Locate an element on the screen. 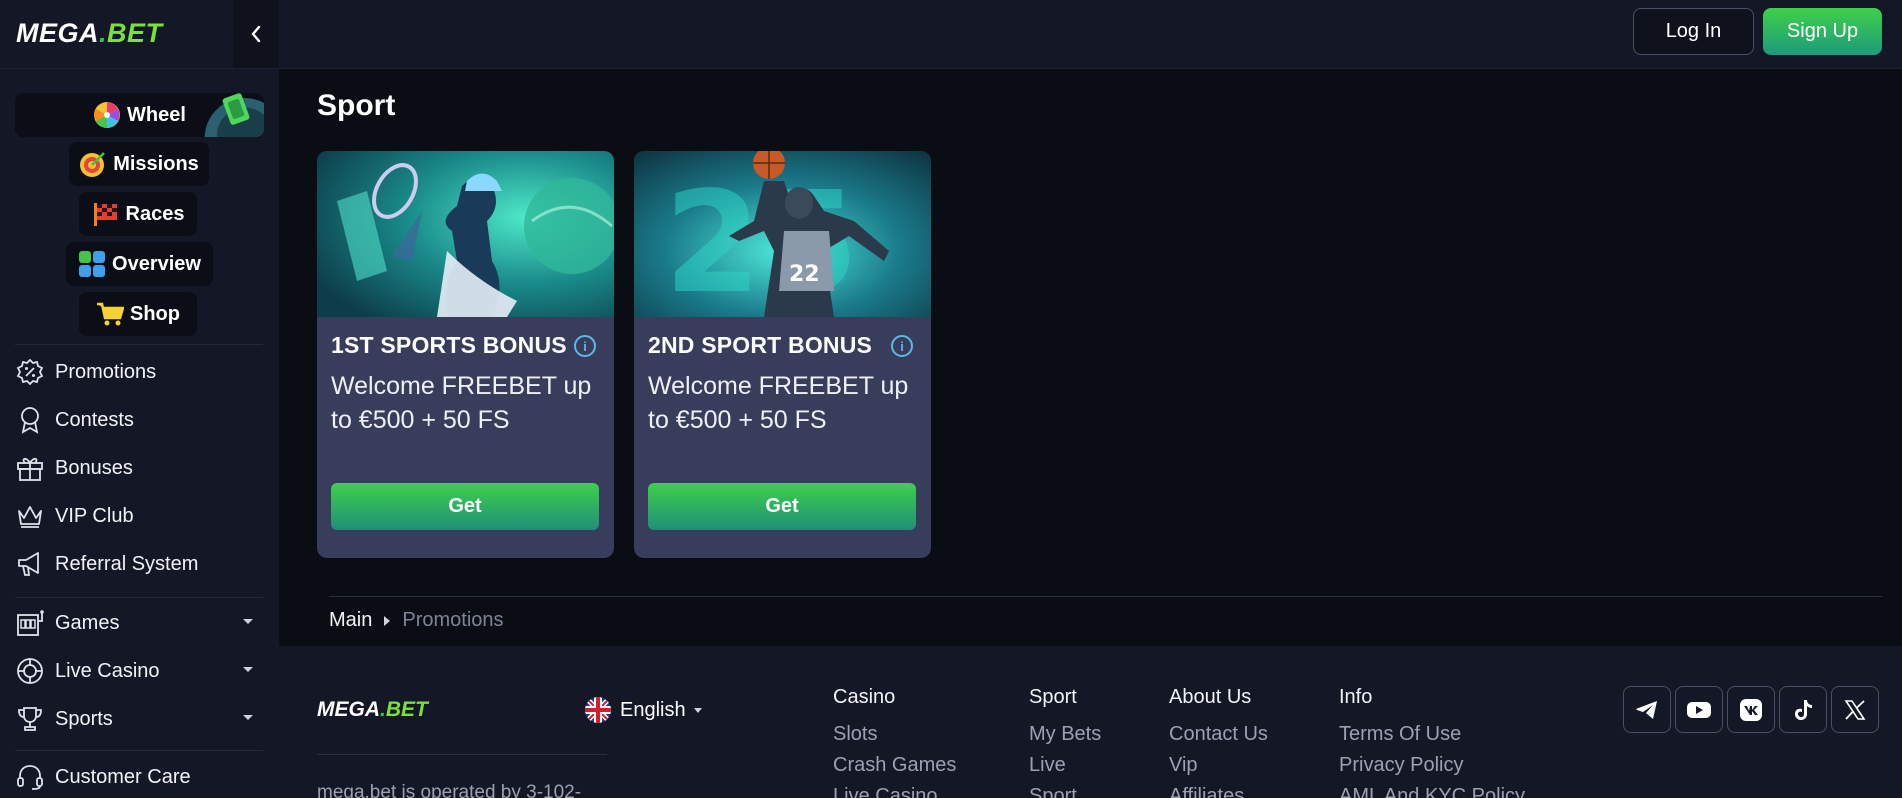 The height and width of the screenshot is (798, 1902). vk-button is located at coordinates (1751, 709).